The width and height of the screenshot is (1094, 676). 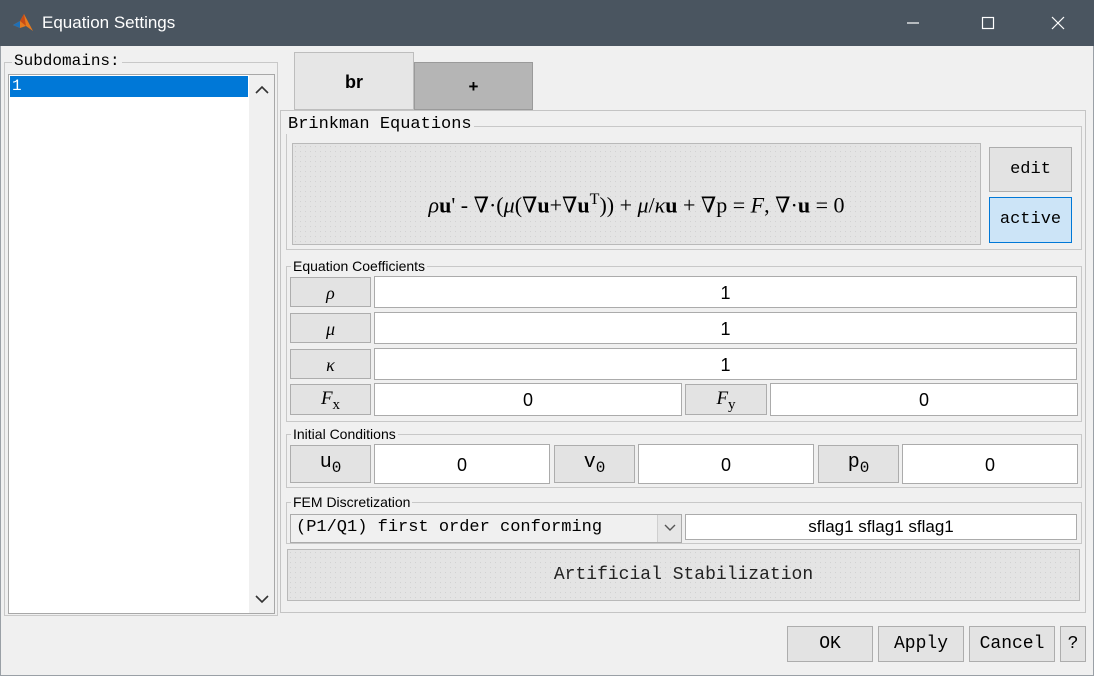 What do you see at coordinates (726, 464) in the screenshot?
I see `v0-input: 0` at bounding box center [726, 464].